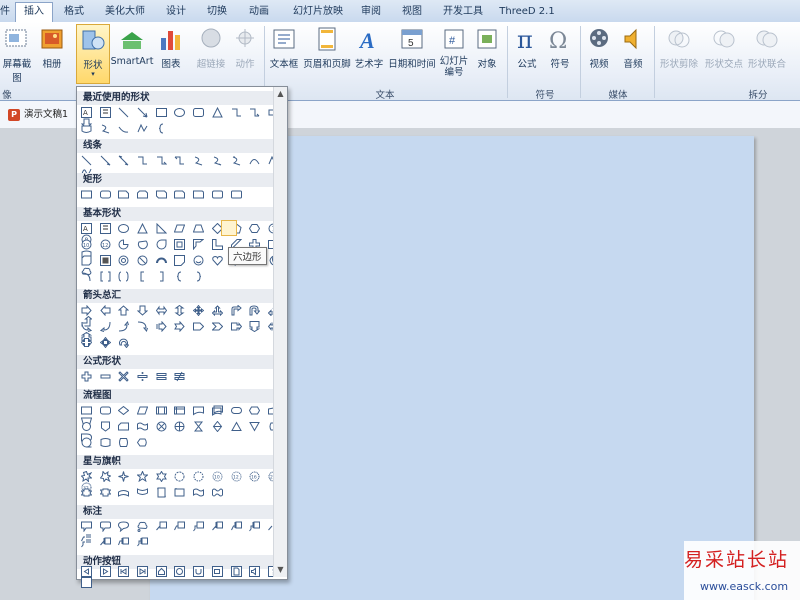 The height and width of the screenshot is (600, 800). Describe the element at coordinates (161, 276) in the screenshot. I see `right-bracket-icon` at that location.